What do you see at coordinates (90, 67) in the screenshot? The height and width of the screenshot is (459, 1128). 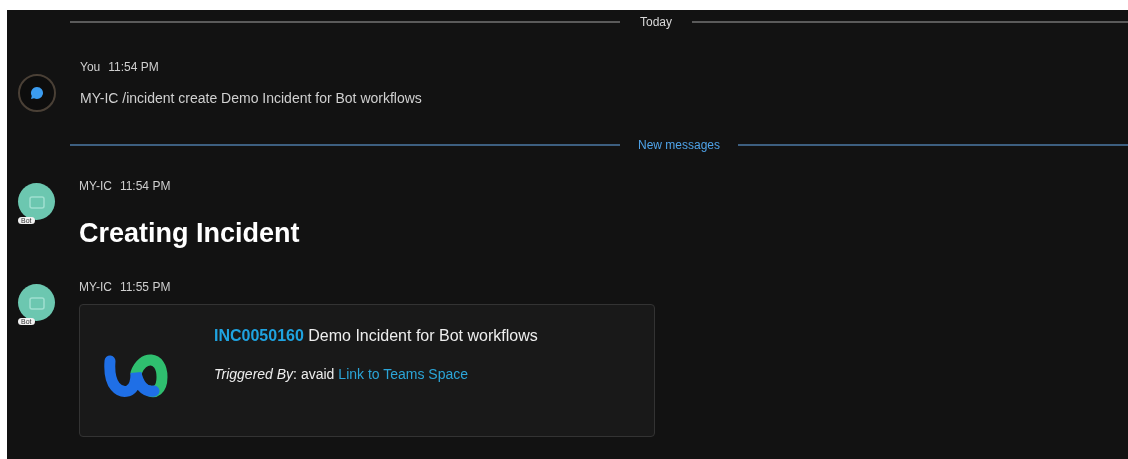 I see `sender-name: You` at bounding box center [90, 67].